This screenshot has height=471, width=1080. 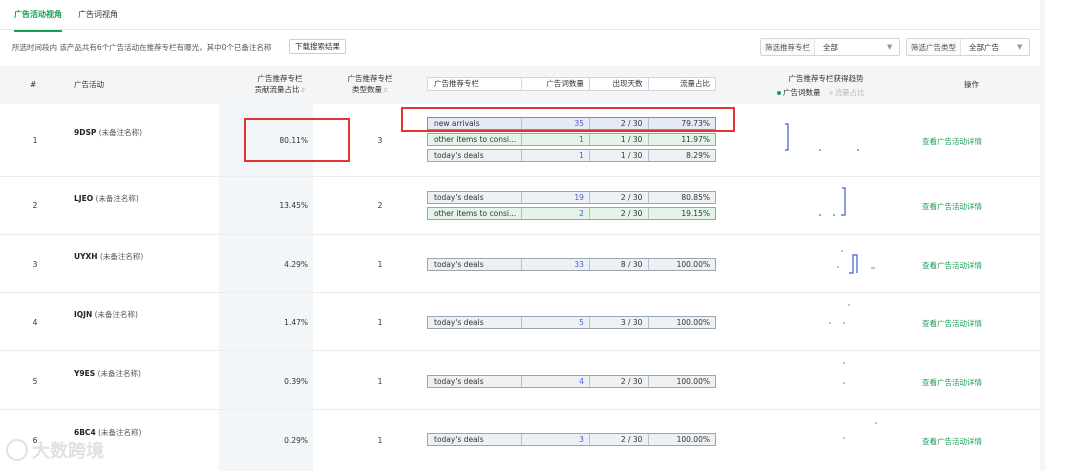 What do you see at coordinates (108, 256) in the screenshot?
I see `campaign-name: UYXH (未备注名称)` at bounding box center [108, 256].